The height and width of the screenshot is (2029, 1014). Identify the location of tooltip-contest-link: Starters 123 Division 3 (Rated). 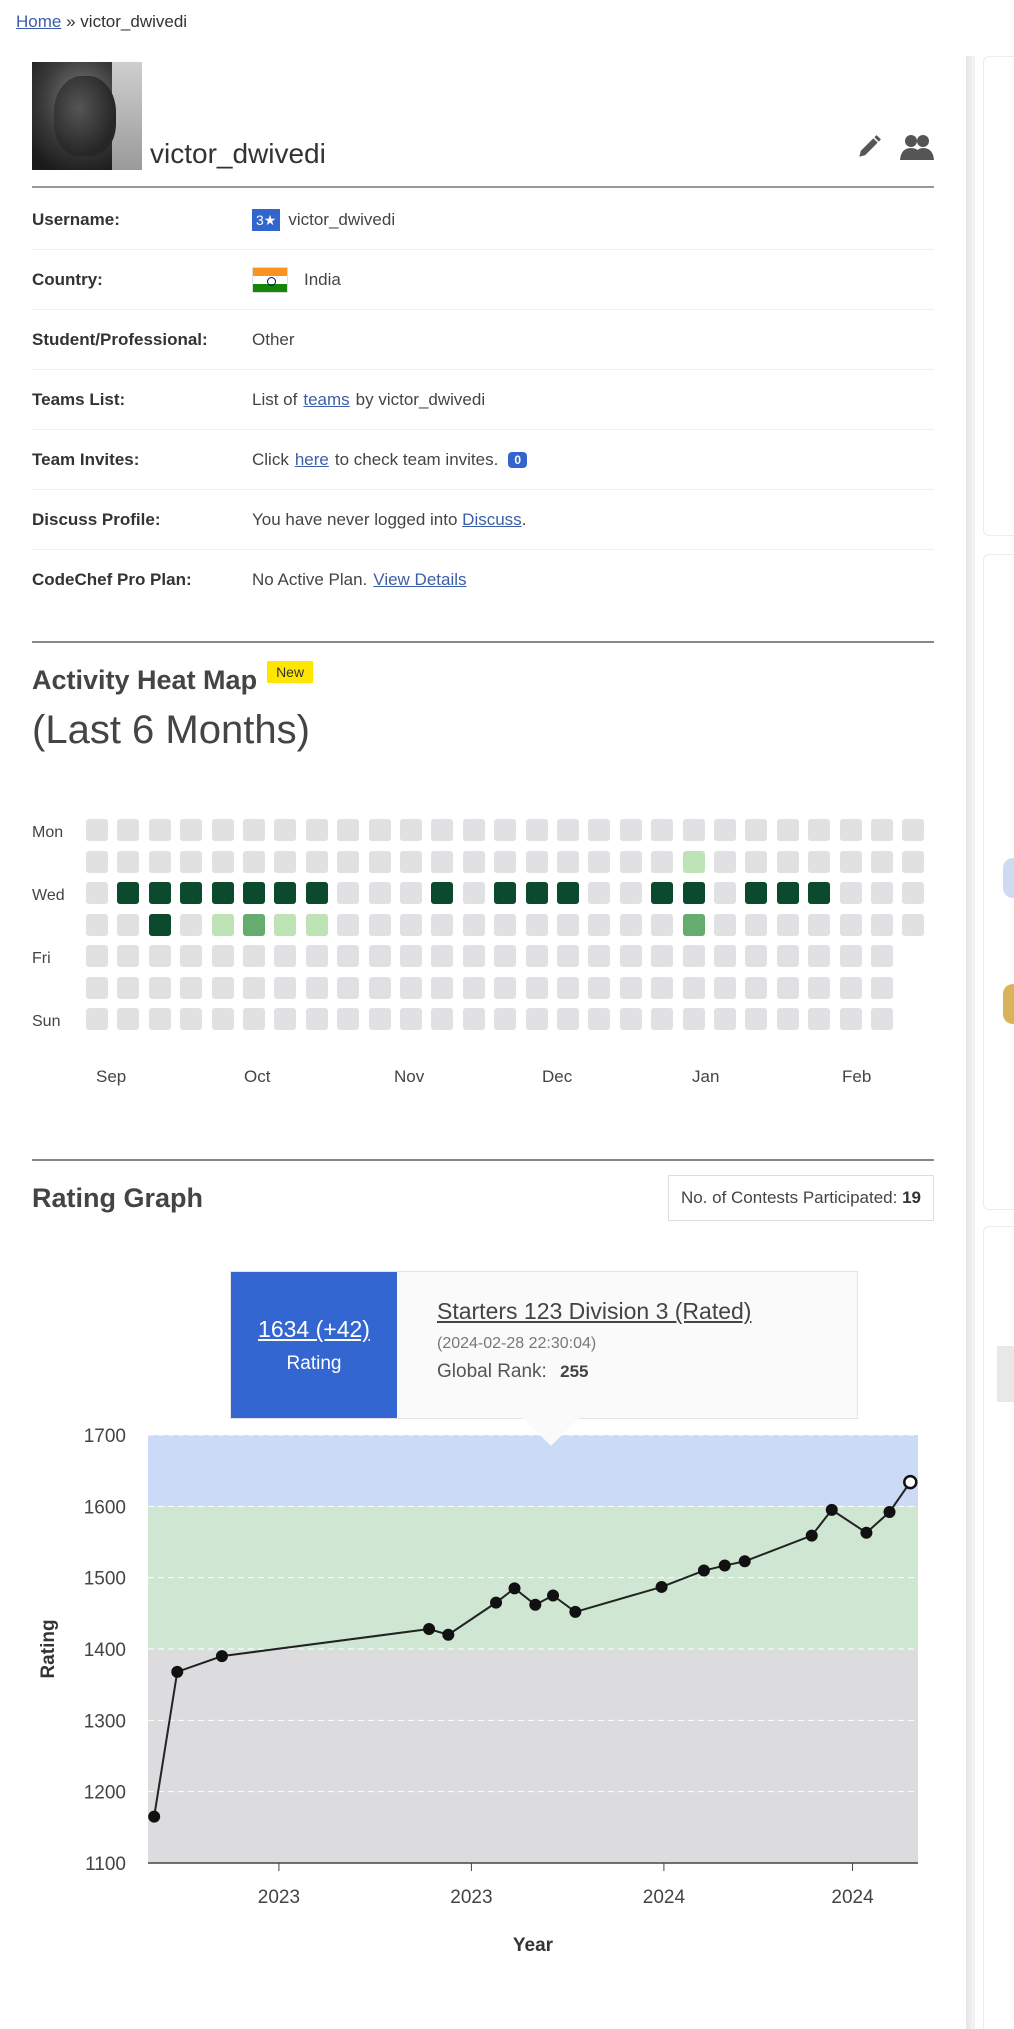
(594, 1311).